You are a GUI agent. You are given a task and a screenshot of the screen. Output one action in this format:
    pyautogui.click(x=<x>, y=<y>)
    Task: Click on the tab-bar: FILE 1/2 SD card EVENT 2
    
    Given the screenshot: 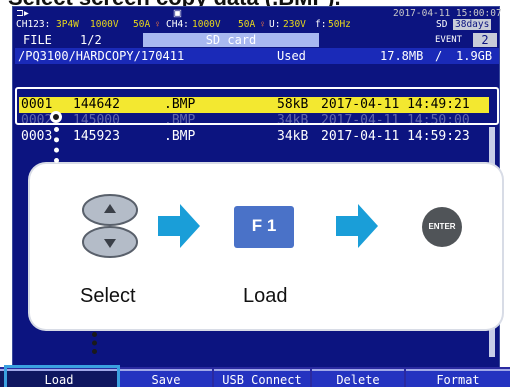 What is the action you would take?
    pyautogui.click(x=257, y=40)
    